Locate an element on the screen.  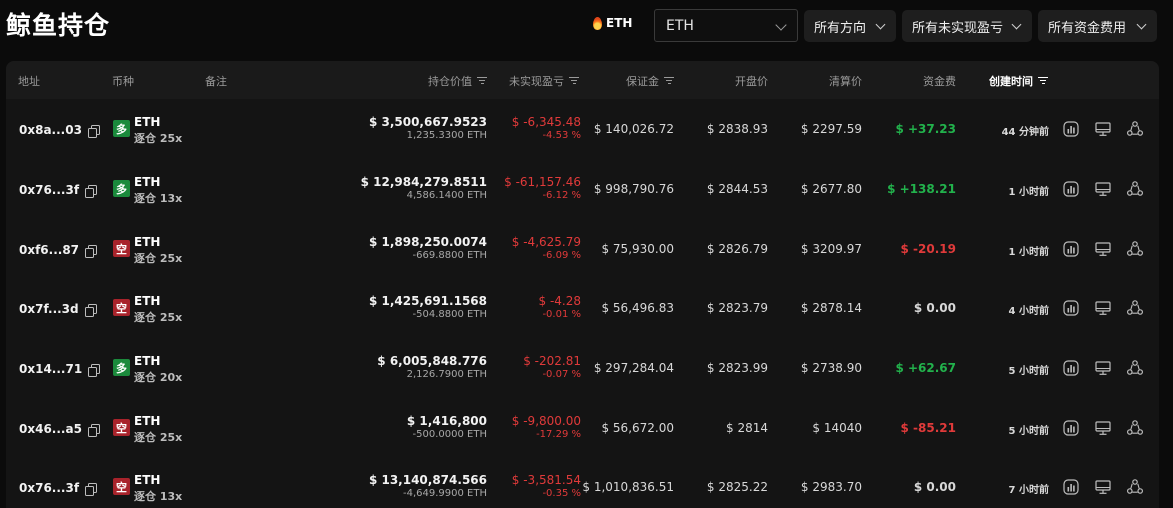
unrealized-pnl: $ -3,581.54 is located at coordinates (546, 480).